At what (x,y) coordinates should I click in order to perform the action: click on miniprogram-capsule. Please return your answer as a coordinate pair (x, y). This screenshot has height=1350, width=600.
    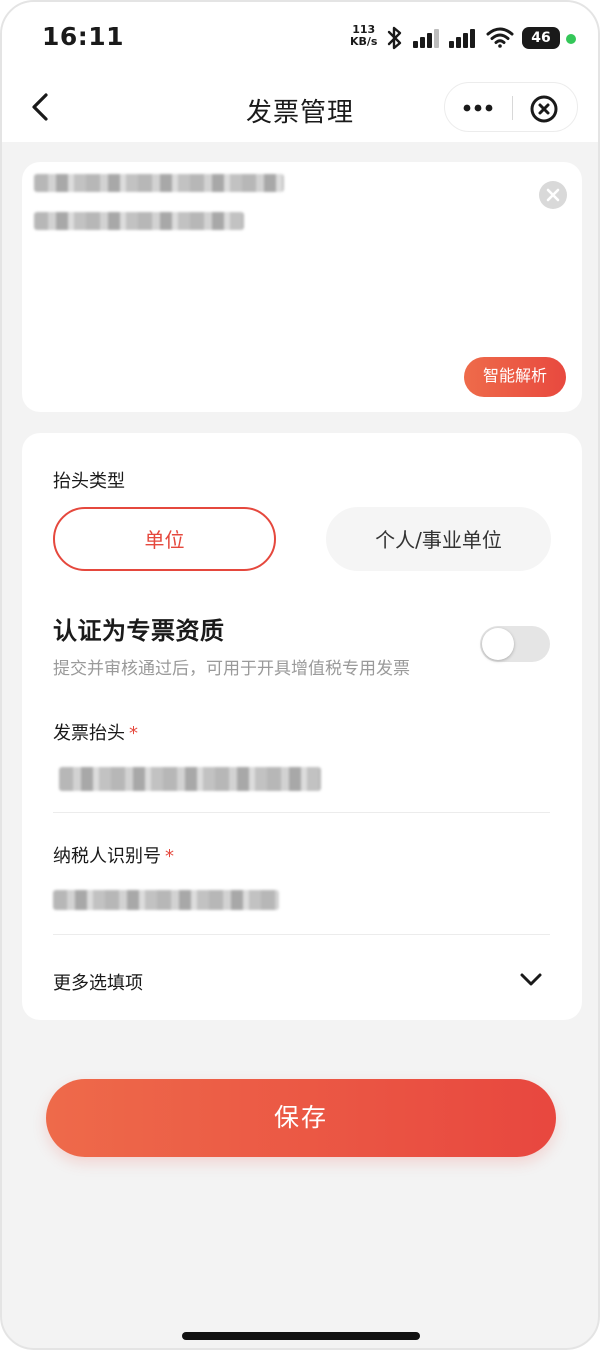
    Looking at the image, I should click on (511, 107).